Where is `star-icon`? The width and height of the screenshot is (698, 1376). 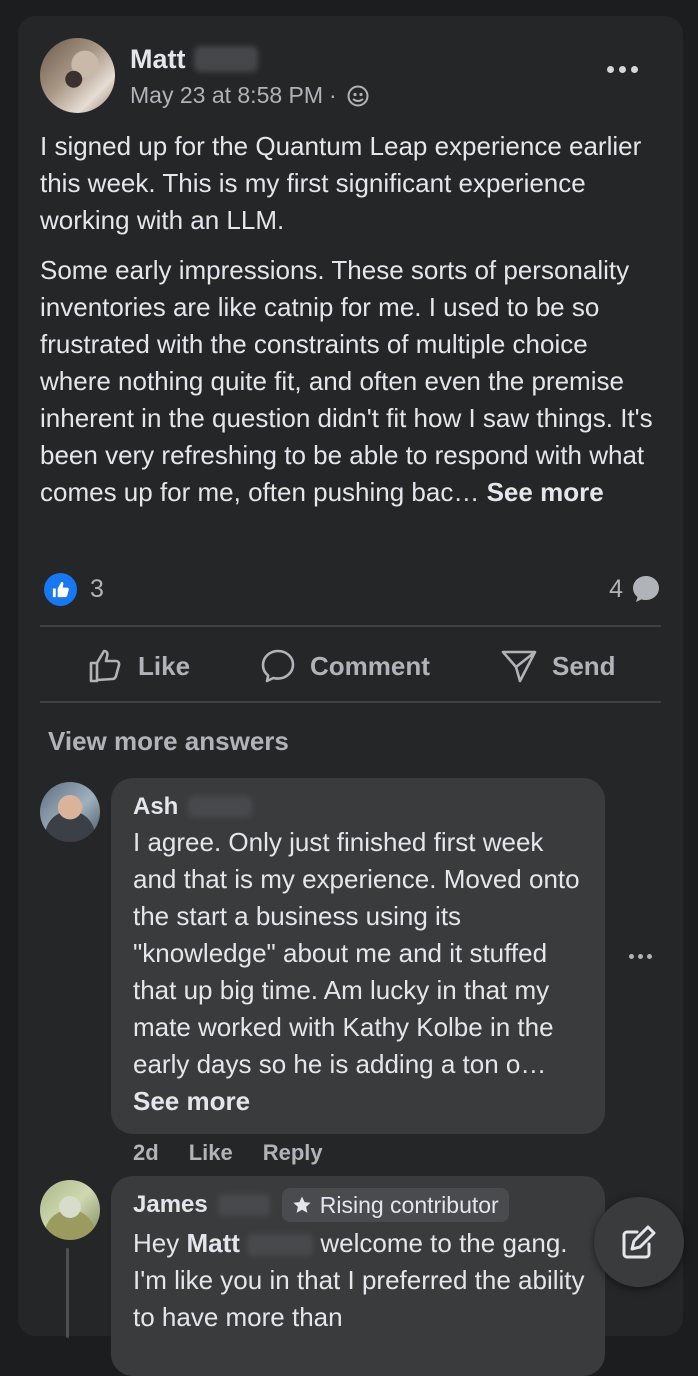 star-icon is located at coordinates (302, 1204).